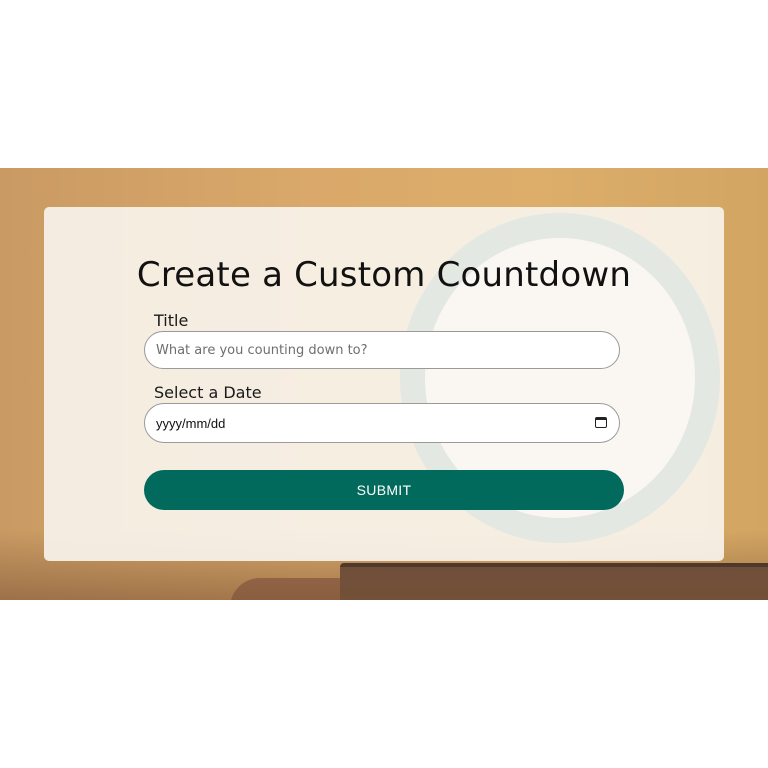  Describe the element at coordinates (382, 423) in the screenshot. I see `date-input: yyyy/mm/dd` at that location.